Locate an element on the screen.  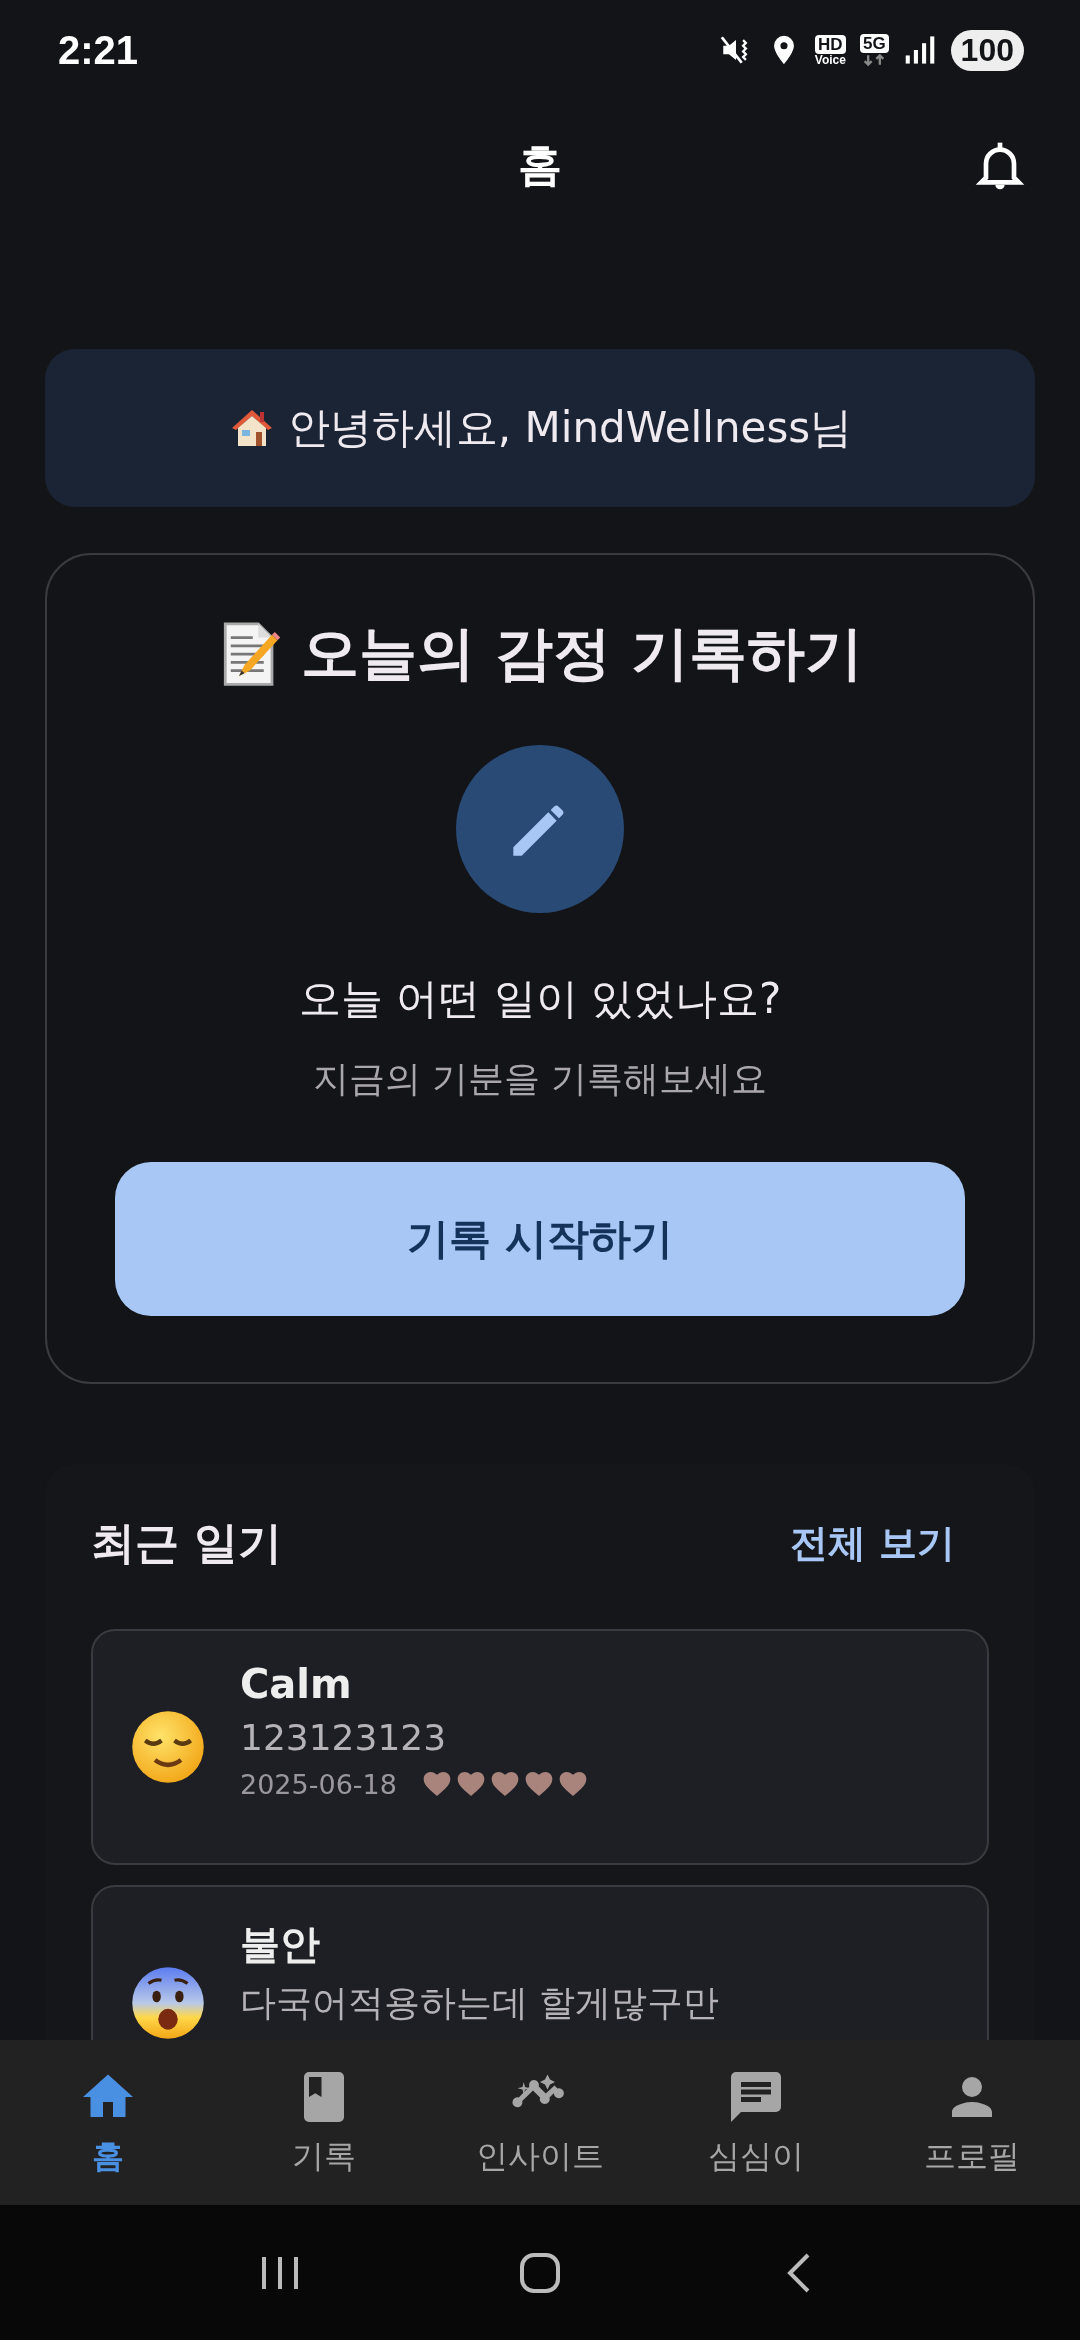
diary-entry-card: Calm 123123123 2025-06-18 is located at coordinates (540, 1747).